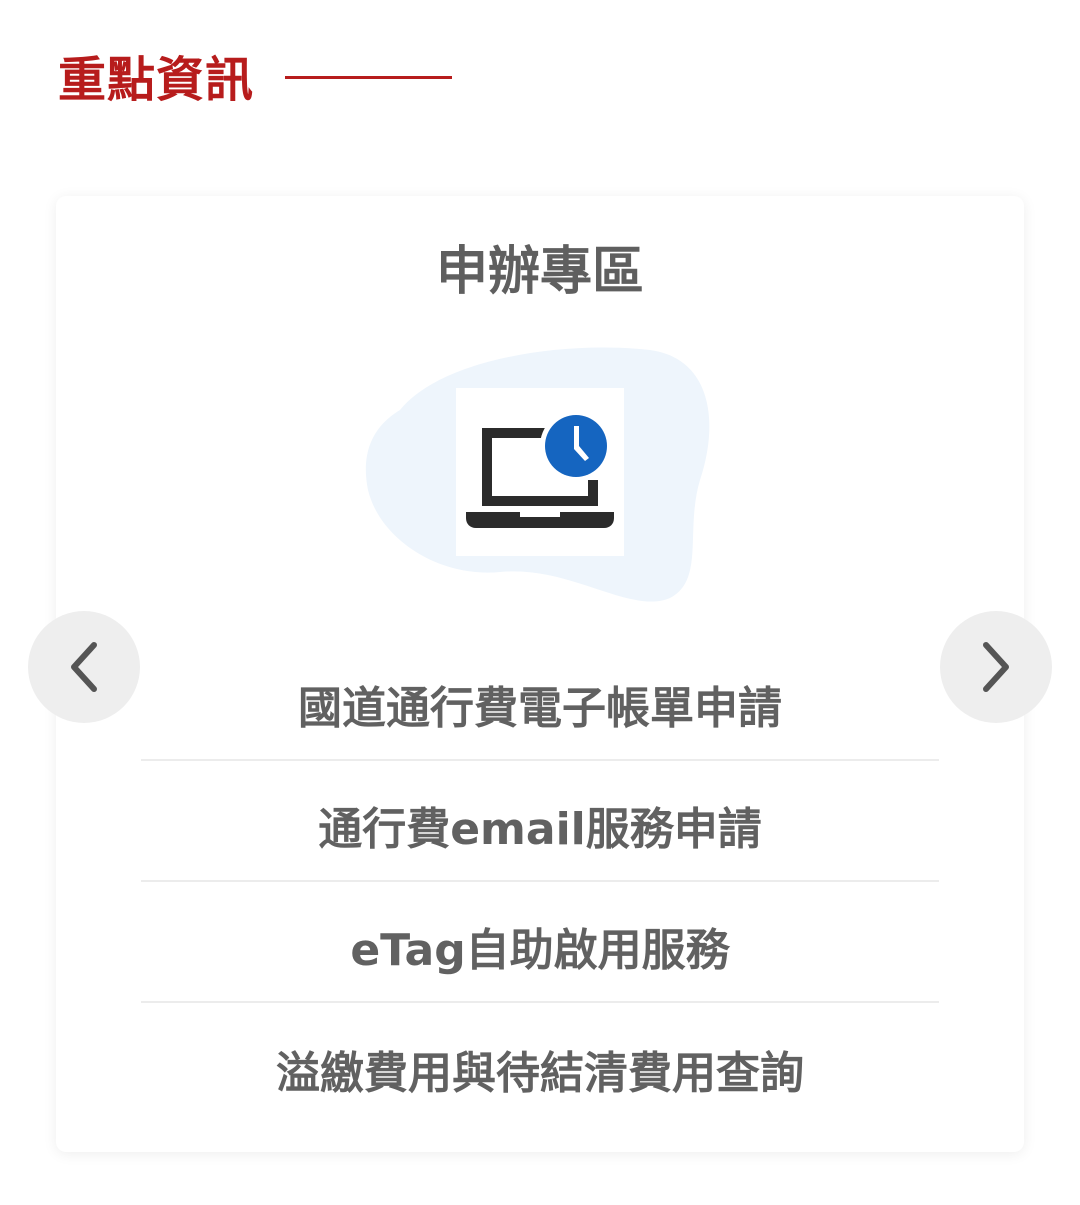  I want to click on section-title: 重點資訊, so click(156, 80).